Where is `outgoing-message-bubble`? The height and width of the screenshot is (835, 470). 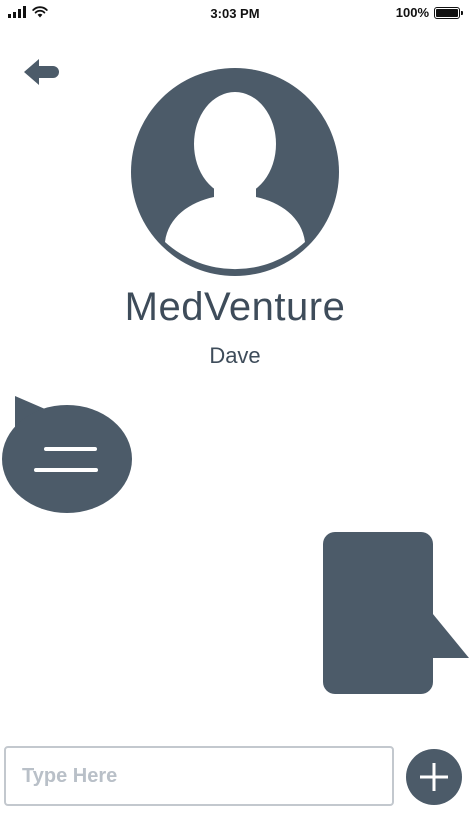 outgoing-message-bubble is located at coordinates (394, 613).